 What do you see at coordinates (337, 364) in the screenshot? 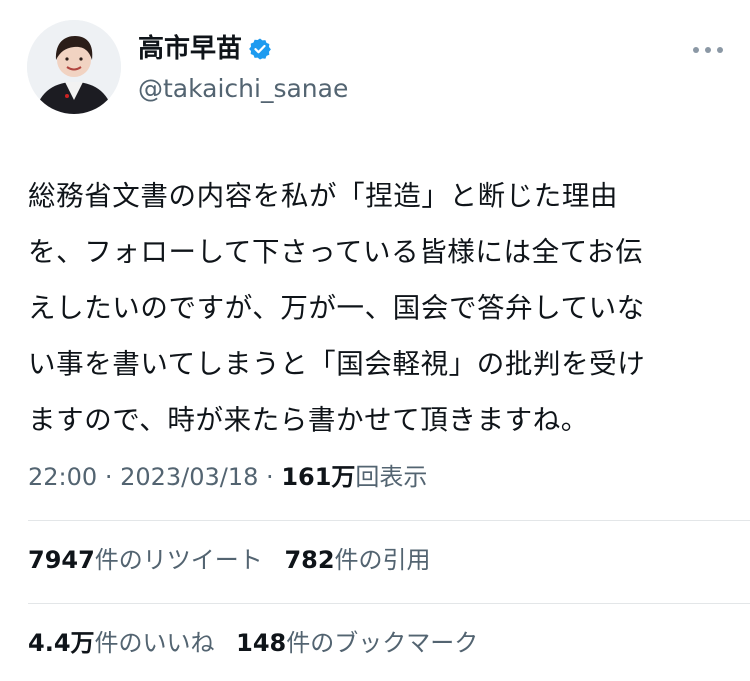
I see `tweet-text-line: い事を書いてしまうと「国会軽視」の批判を受け` at bounding box center [337, 364].